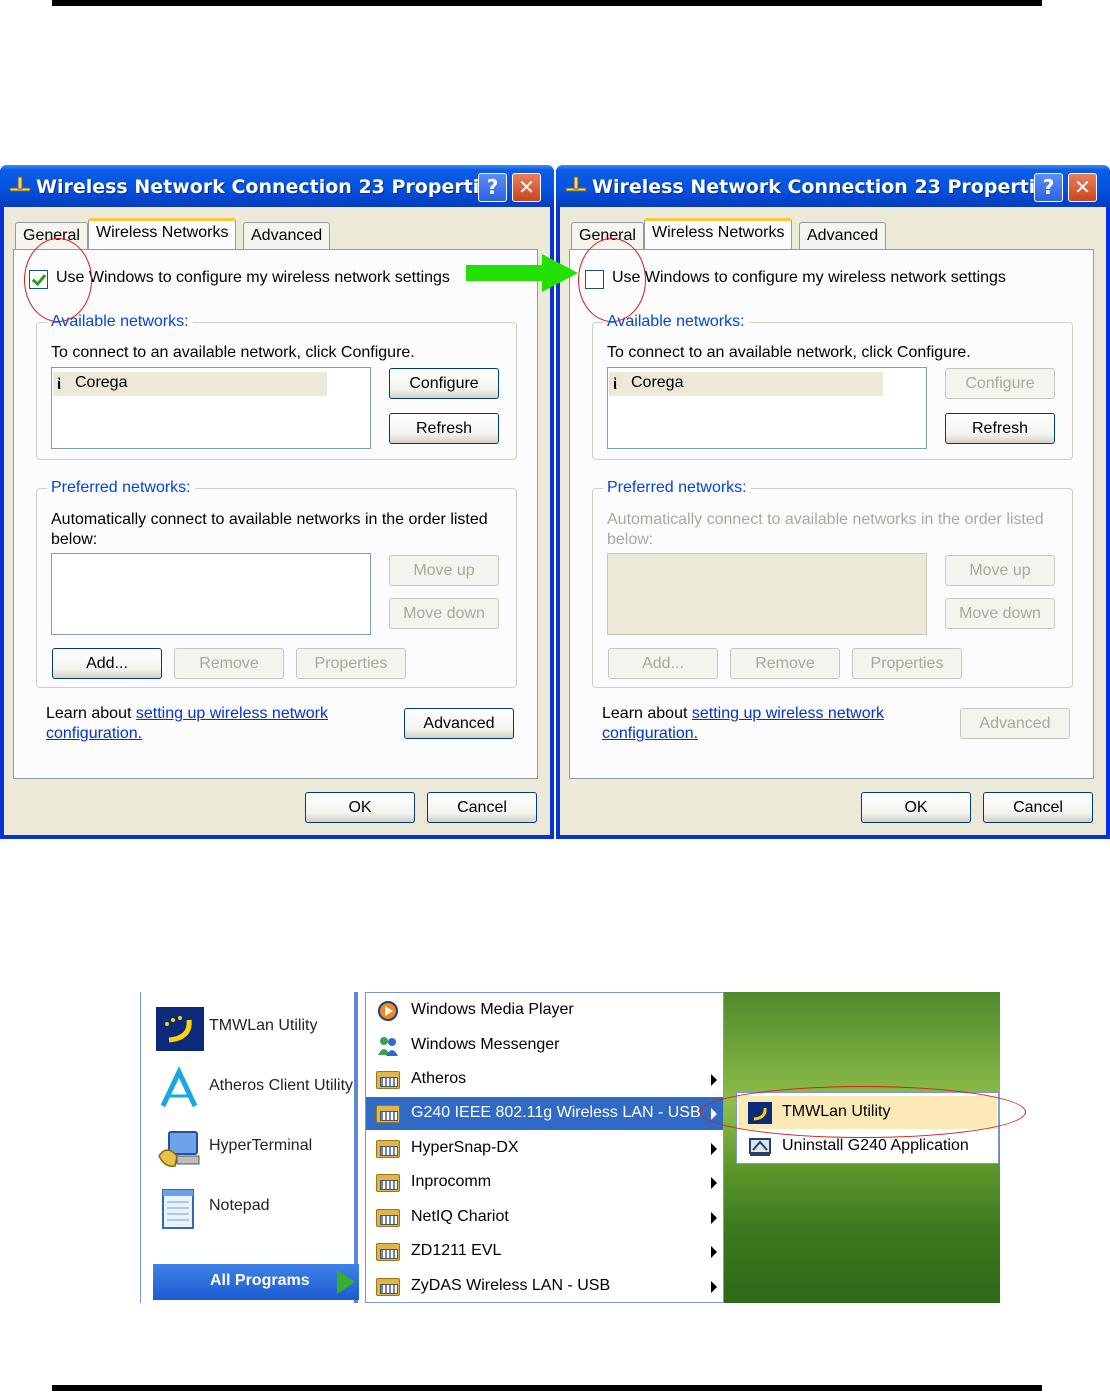 The width and height of the screenshot is (1110, 1392). What do you see at coordinates (867, 1112) in the screenshot?
I see `submenu-item-tmwlan-utility: TMWLan Utility` at bounding box center [867, 1112].